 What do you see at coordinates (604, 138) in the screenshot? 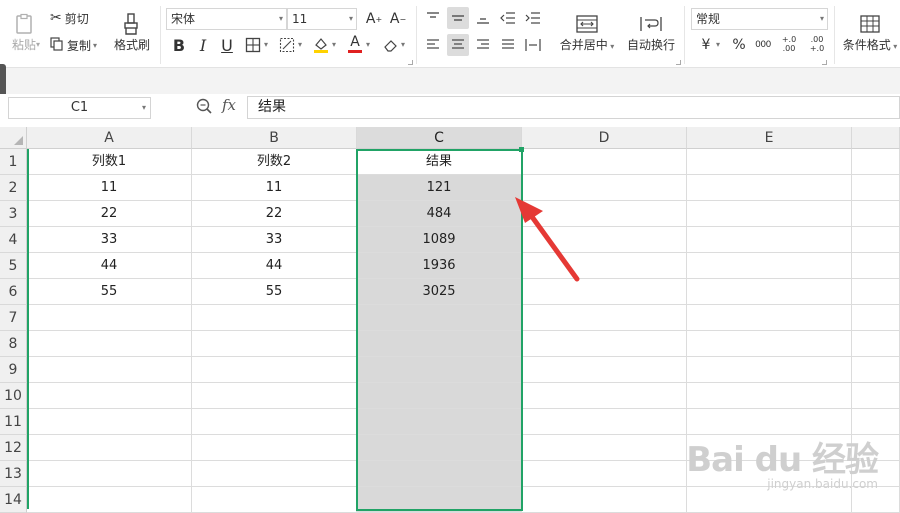
I see `column-header-d: D` at bounding box center [604, 138].